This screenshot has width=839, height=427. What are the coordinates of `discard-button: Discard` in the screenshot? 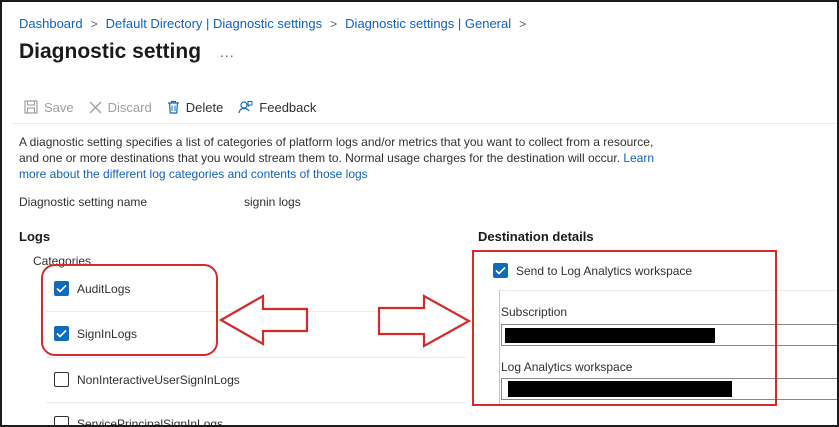 It's located at (120, 107).